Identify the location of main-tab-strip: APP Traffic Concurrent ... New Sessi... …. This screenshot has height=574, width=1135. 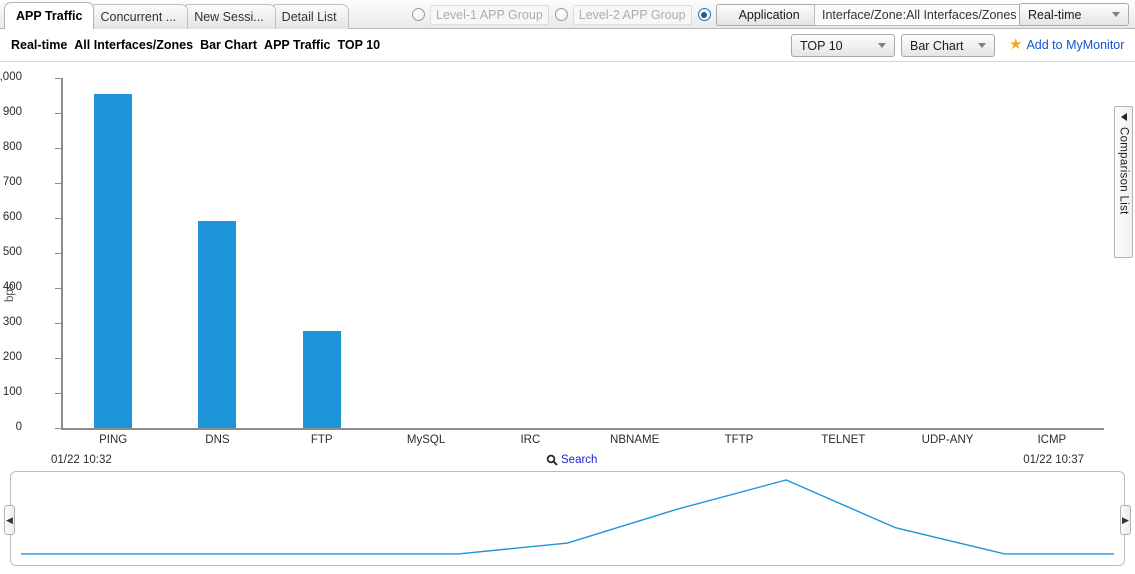
(176, 15).